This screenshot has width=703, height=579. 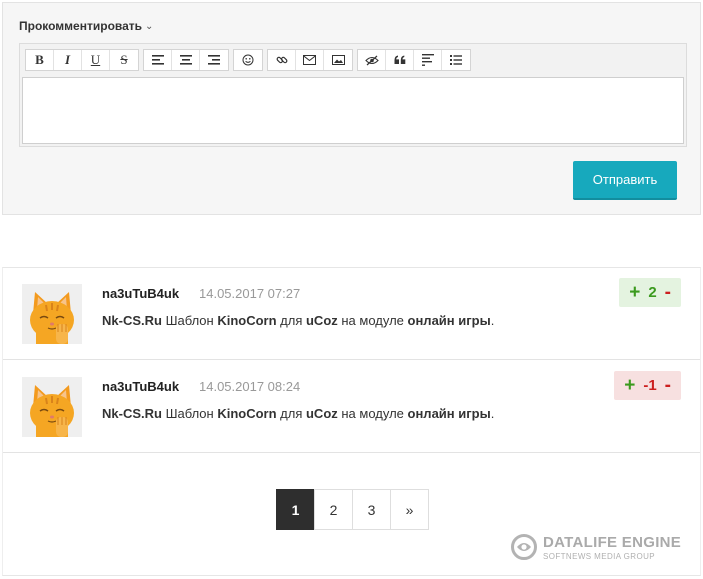 I want to click on link-button, so click(x=282, y=60).